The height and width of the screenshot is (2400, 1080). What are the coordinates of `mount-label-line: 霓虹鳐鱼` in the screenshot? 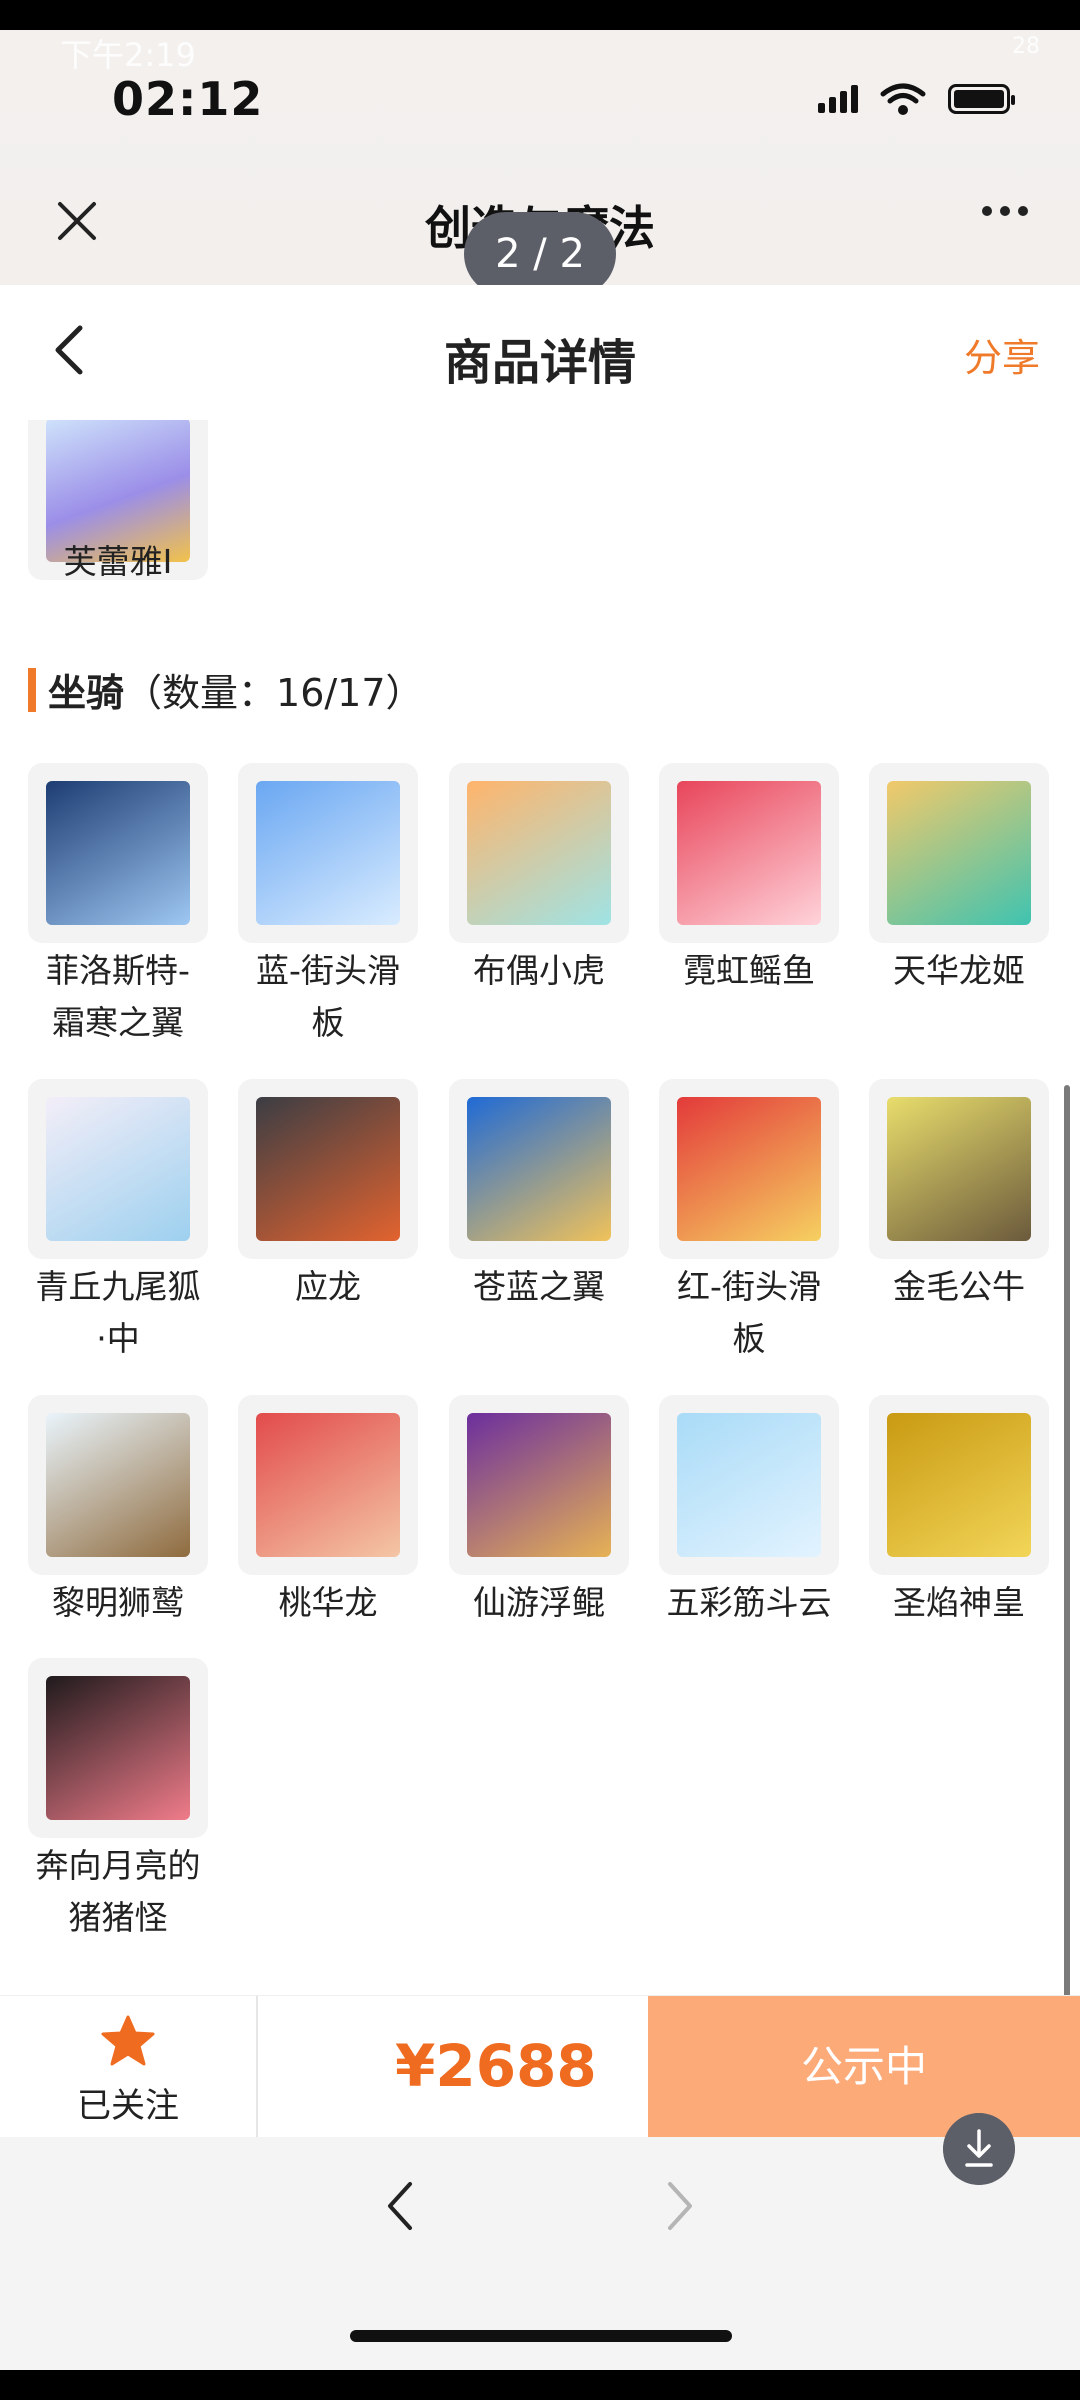 It's located at (749, 970).